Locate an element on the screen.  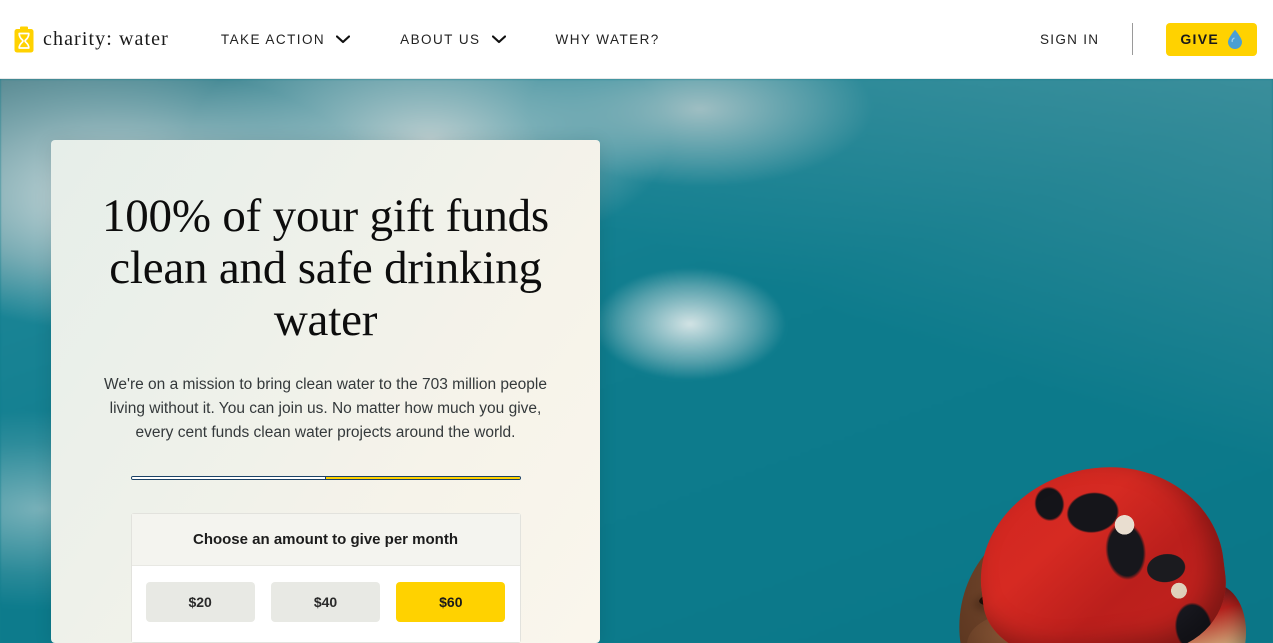
jerry-can-icon is located at coordinates (24, 39).